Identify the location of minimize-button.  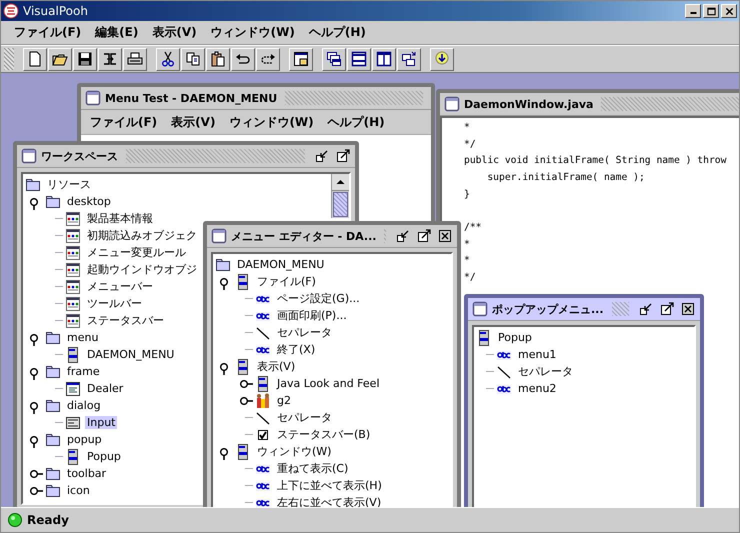
(693, 11).